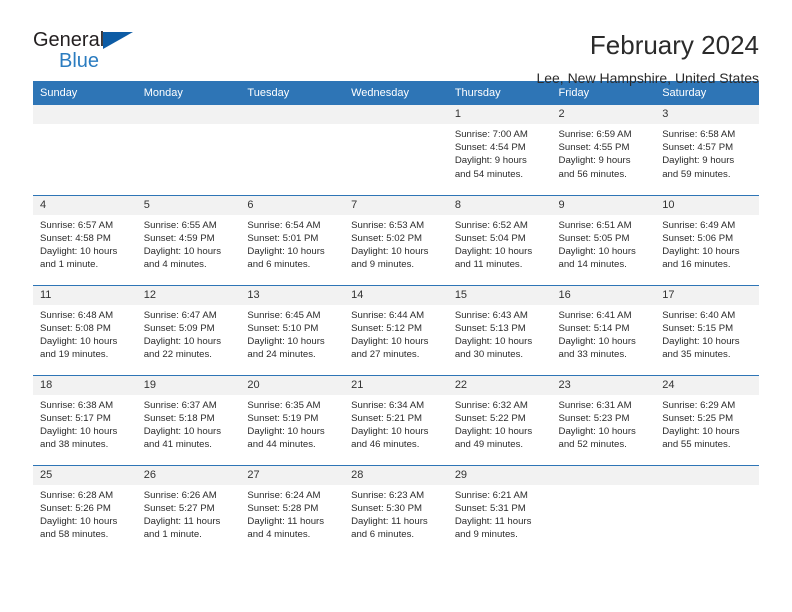 The width and height of the screenshot is (792, 612). Describe the element at coordinates (603, 205) in the screenshot. I see `day-number: 9` at that location.